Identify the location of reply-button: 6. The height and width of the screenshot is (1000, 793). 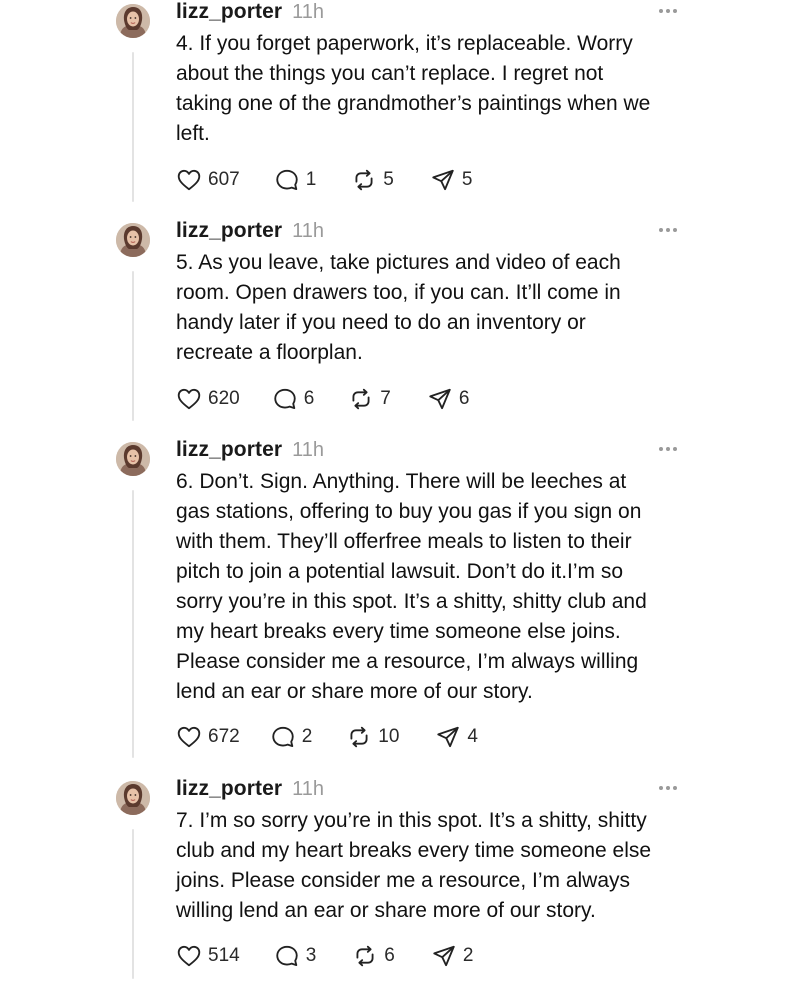
(293, 399).